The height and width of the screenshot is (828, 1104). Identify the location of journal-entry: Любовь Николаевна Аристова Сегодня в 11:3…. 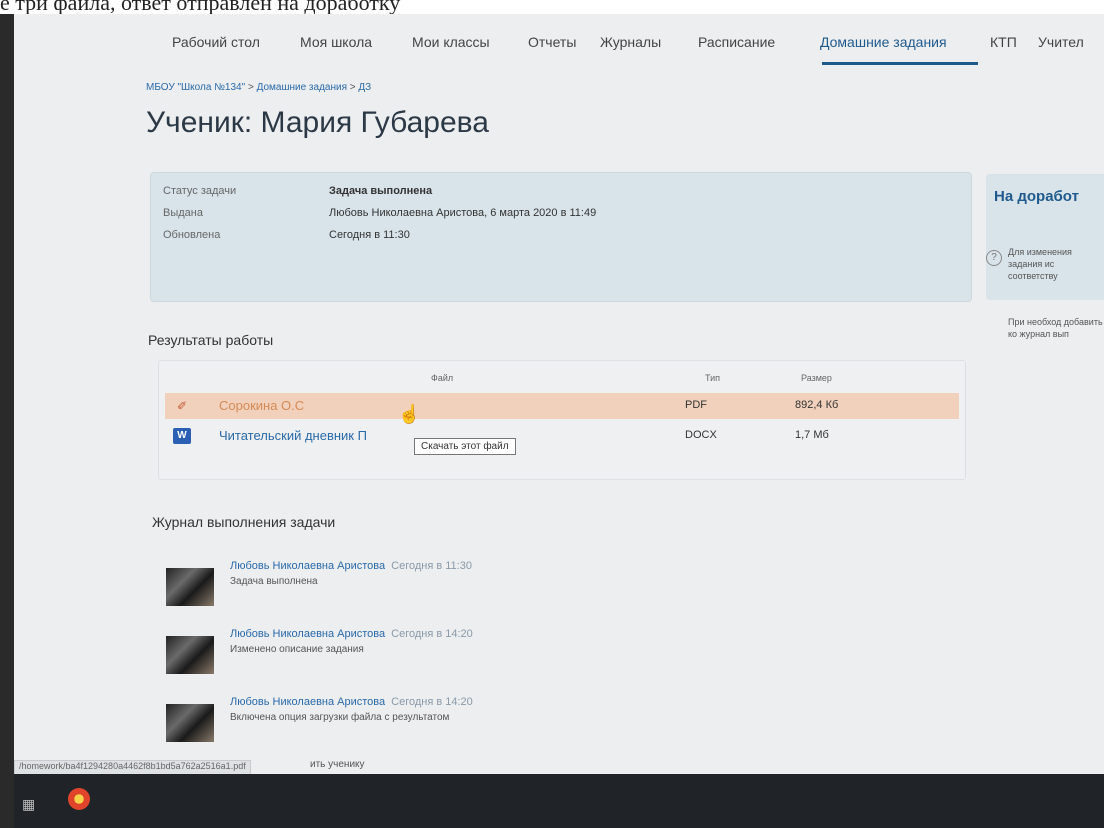
(516, 586).